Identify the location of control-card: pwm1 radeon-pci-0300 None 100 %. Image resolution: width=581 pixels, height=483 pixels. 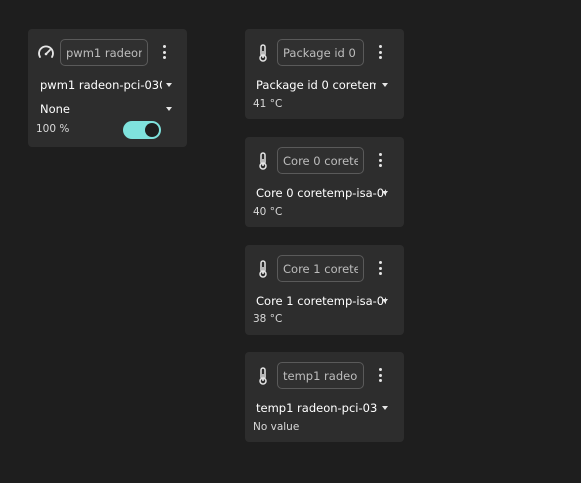
(107, 88).